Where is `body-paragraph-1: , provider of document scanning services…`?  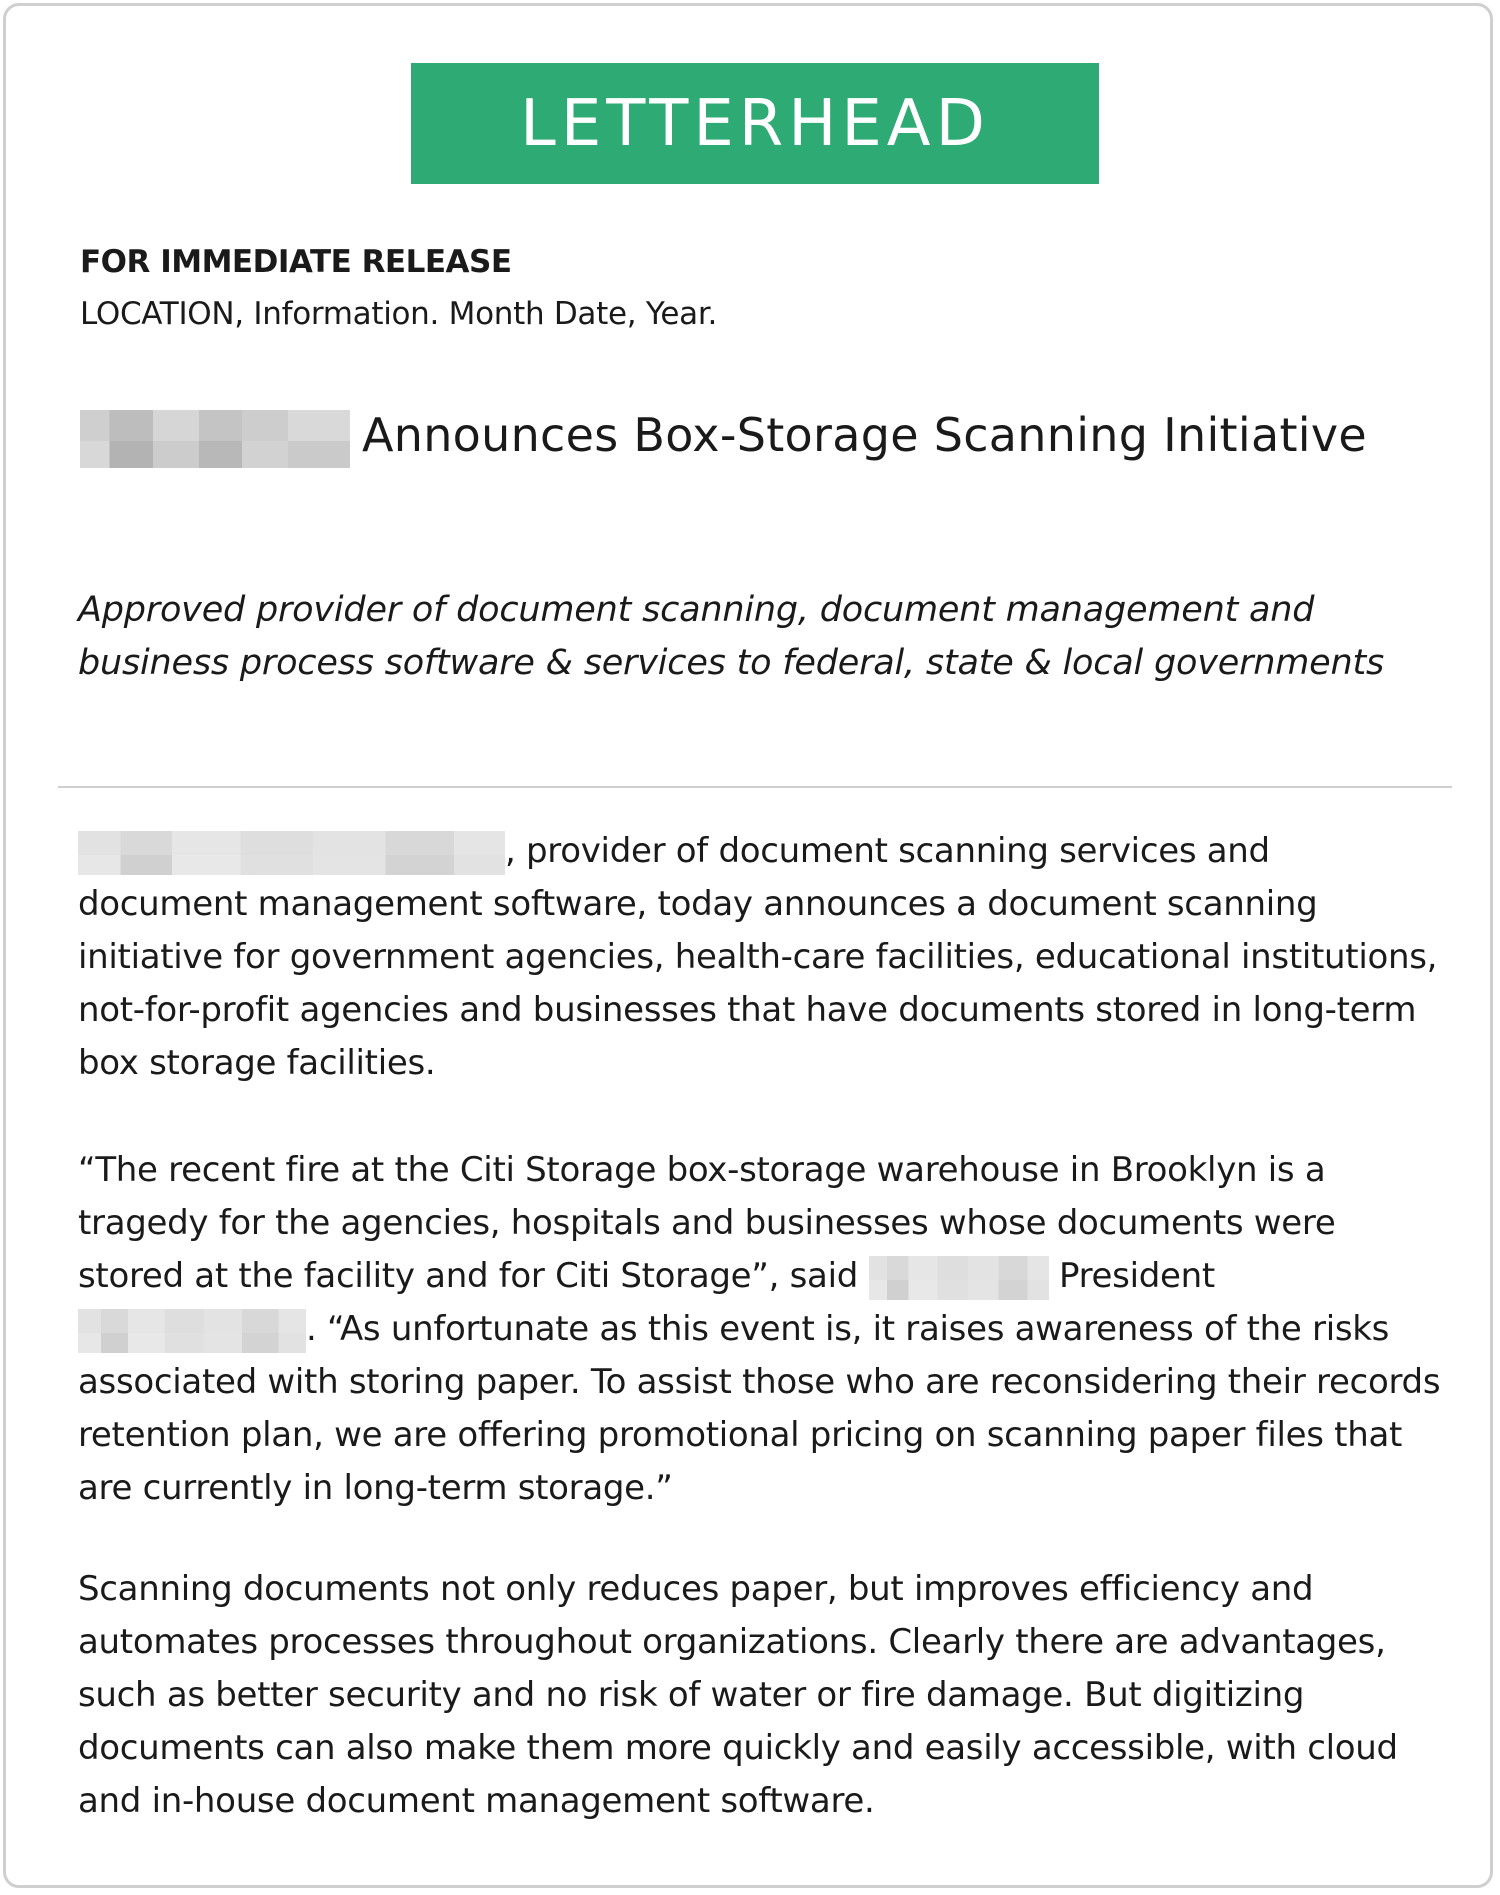 body-paragraph-1: , provider of document scanning services… is located at coordinates (763, 957).